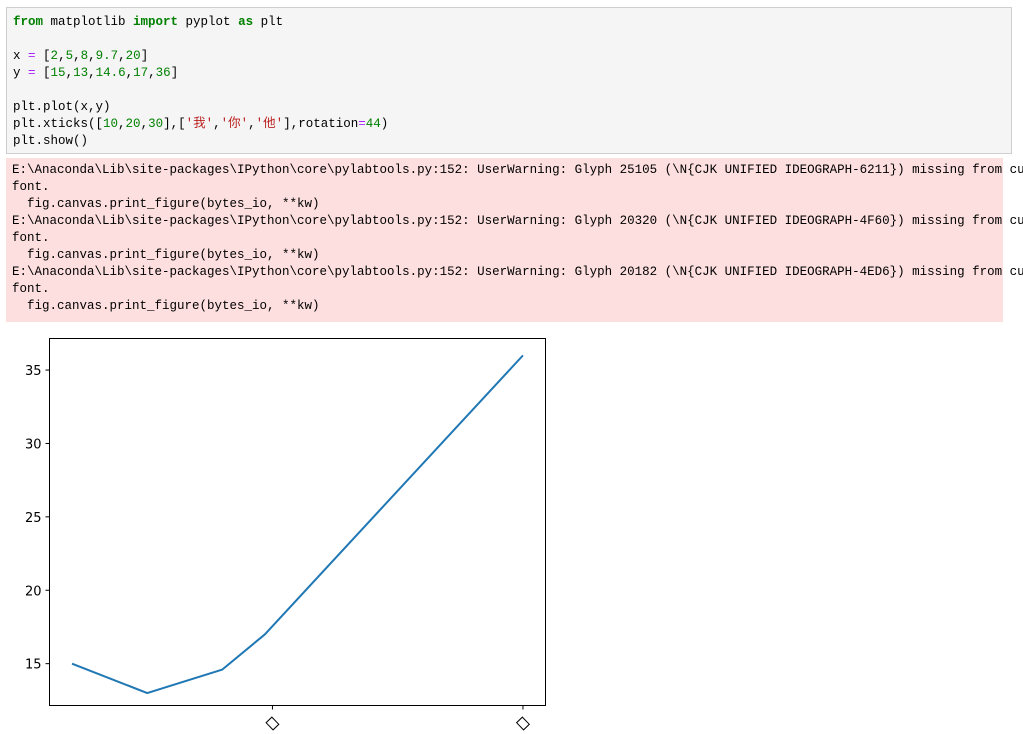 The height and width of the screenshot is (734, 1023). I want to click on code-line: plt.plot(x,y), so click(509, 107).